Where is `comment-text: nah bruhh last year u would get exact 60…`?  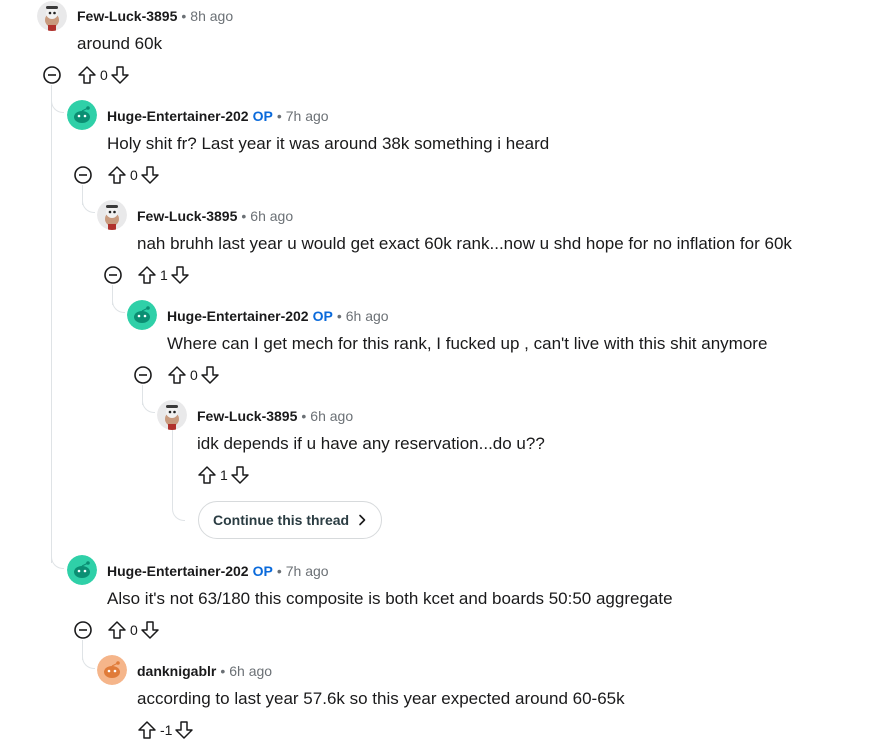 comment-text: nah bruhh last year u would get exact 60… is located at coordinates (464, 243).